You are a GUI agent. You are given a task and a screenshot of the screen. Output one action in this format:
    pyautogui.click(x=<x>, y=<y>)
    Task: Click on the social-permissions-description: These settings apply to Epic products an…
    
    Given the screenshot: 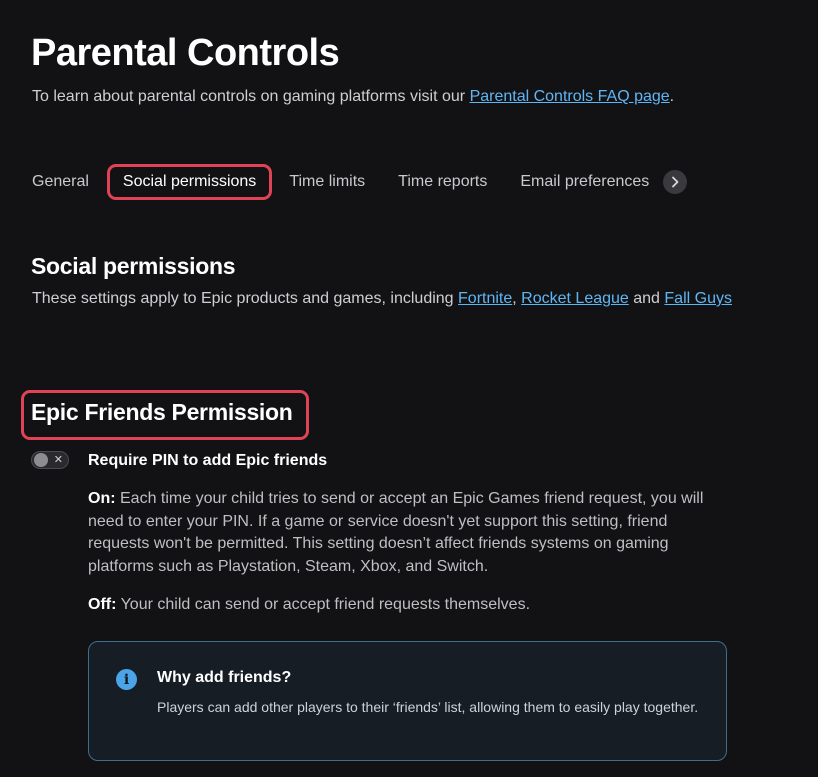 What is the action you would take?
    pyautogui.click(x=382, y=299)
    